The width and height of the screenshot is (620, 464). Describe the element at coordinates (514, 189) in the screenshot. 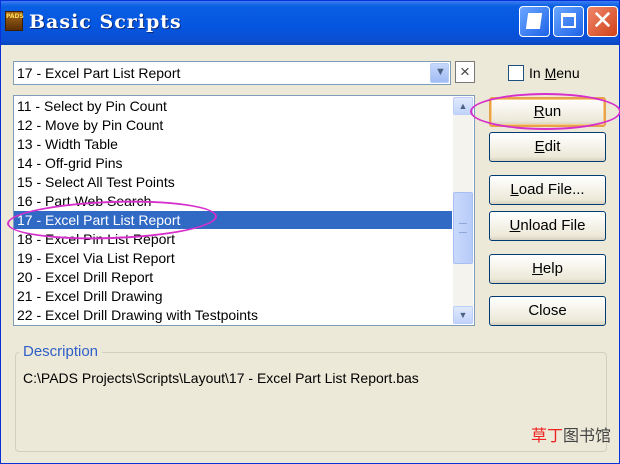

I see `load-file-accel: L` at that location.